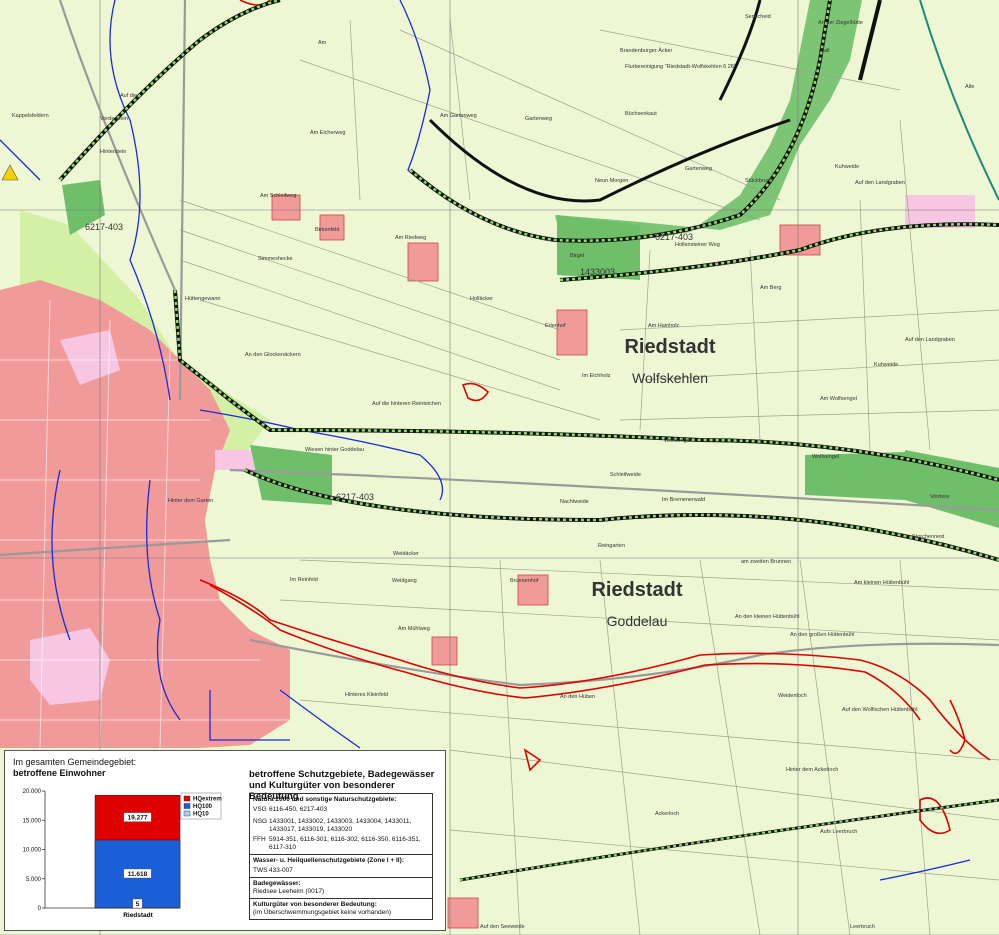 This screenshot has width=999, height=935. Describe the element at coordinates (663, 326) in the screenshot. I see `field-name-label: Am Hainholz` at that location.